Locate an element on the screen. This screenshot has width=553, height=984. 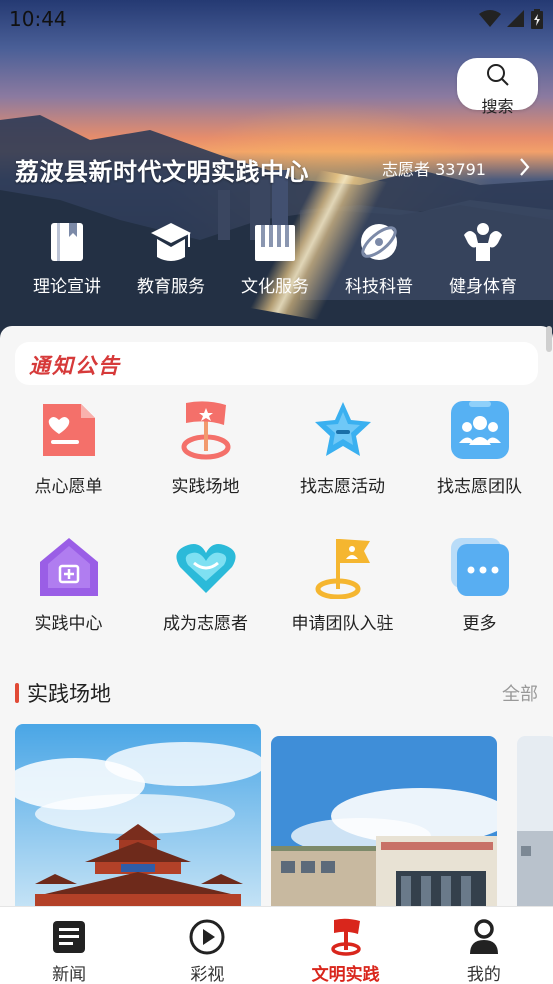
nav-label: 彩视 is located at coordinates (207, 974).